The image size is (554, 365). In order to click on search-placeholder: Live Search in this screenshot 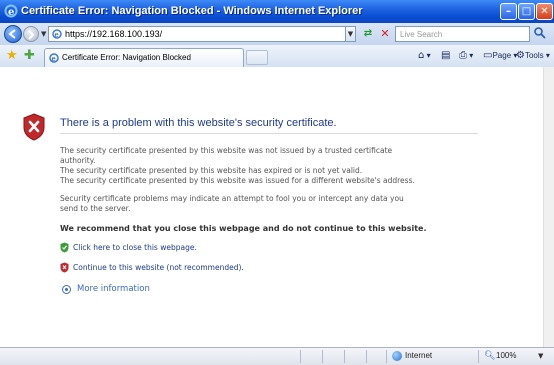, I will do `click(421, 34)`.